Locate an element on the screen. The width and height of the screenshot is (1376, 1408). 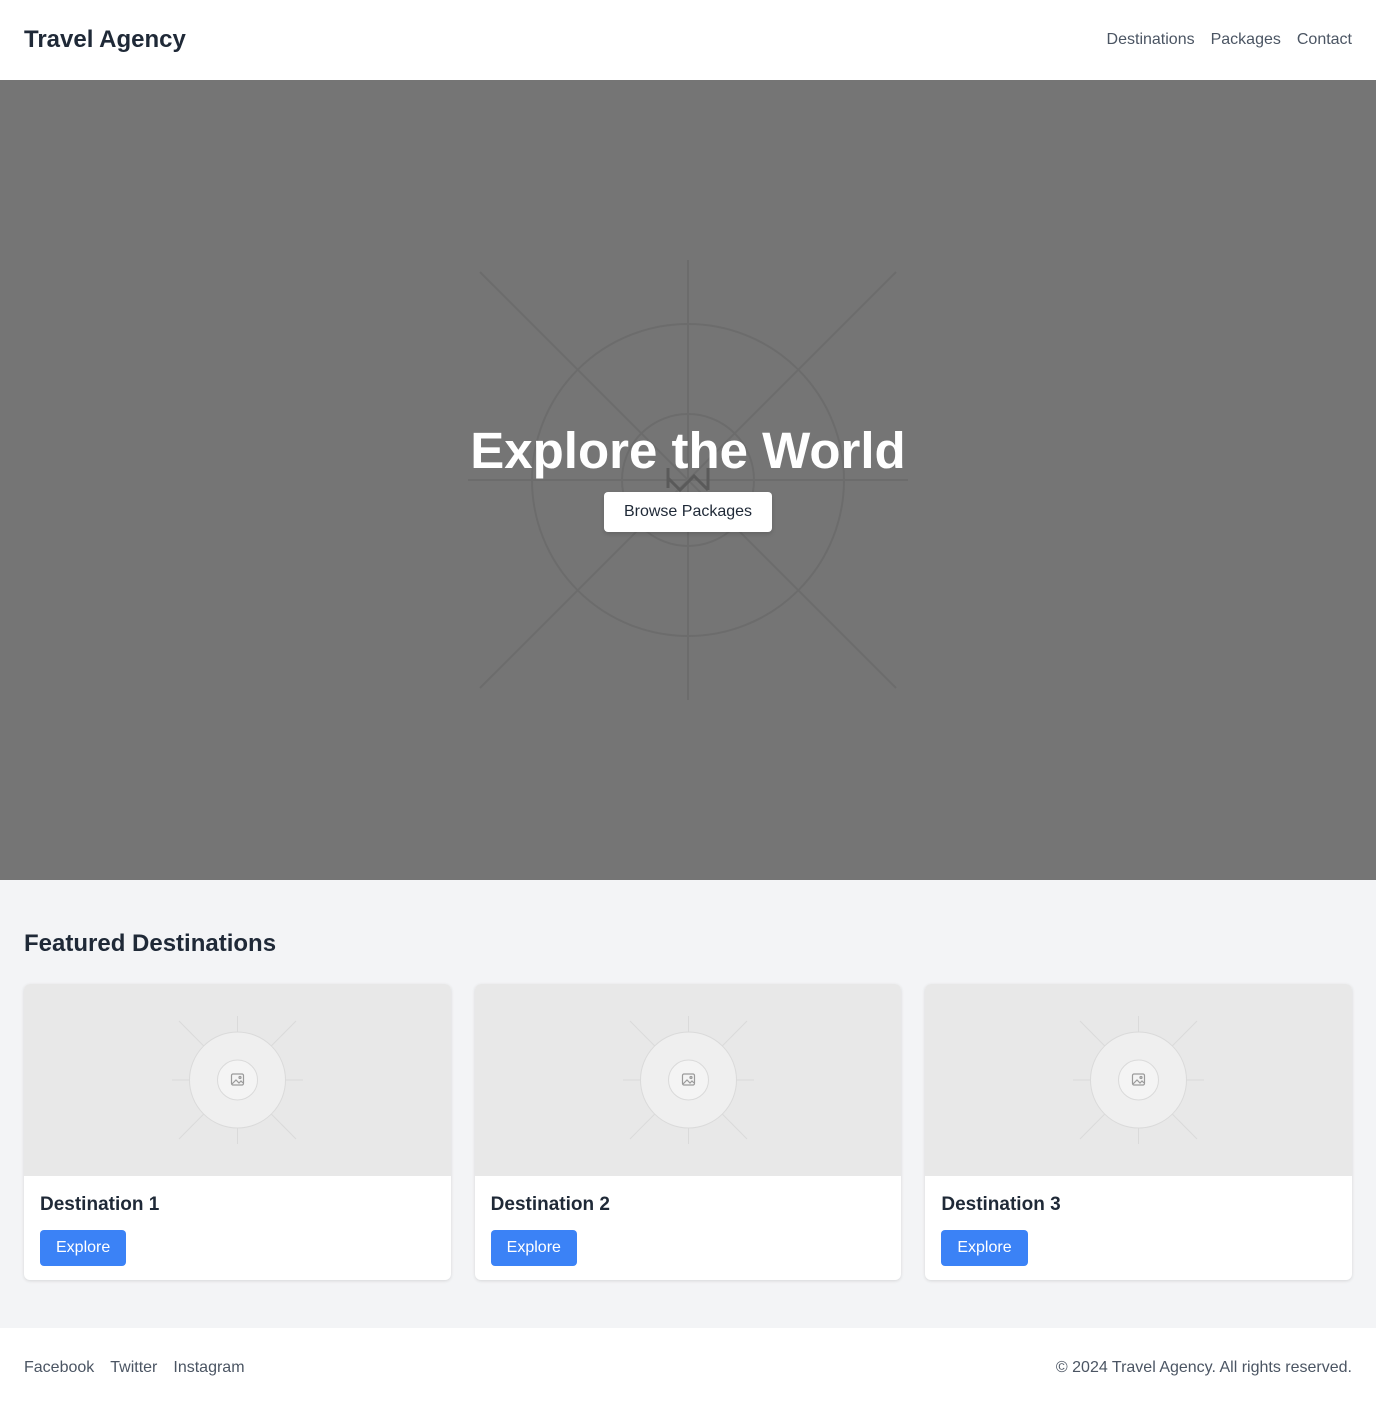
destination-card: Destination 3 Explore is located at coordinates (1139, 1132).